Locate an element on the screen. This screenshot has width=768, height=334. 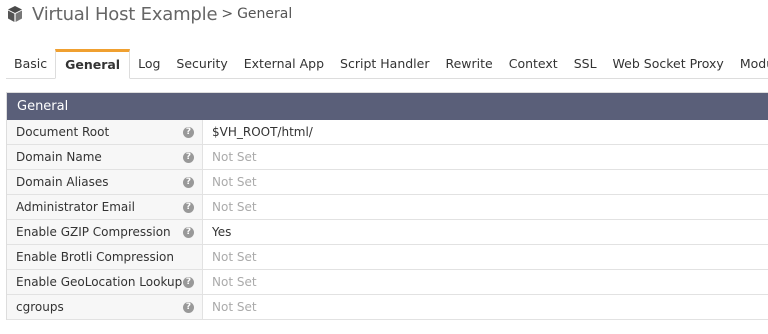
row-label: Enable GeoLocation Lookup is located at coordinates (99, 282).